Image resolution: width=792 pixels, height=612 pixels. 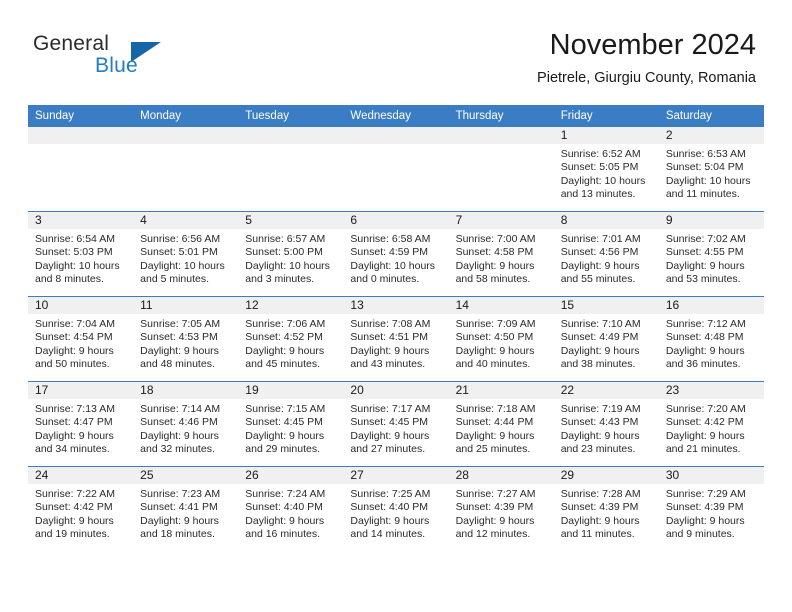 What do you see at coordinates (703, 279) in the screenshot?
I see `daylight-duration-line2: and 53 minutes.` at bounding box center [703, 279].